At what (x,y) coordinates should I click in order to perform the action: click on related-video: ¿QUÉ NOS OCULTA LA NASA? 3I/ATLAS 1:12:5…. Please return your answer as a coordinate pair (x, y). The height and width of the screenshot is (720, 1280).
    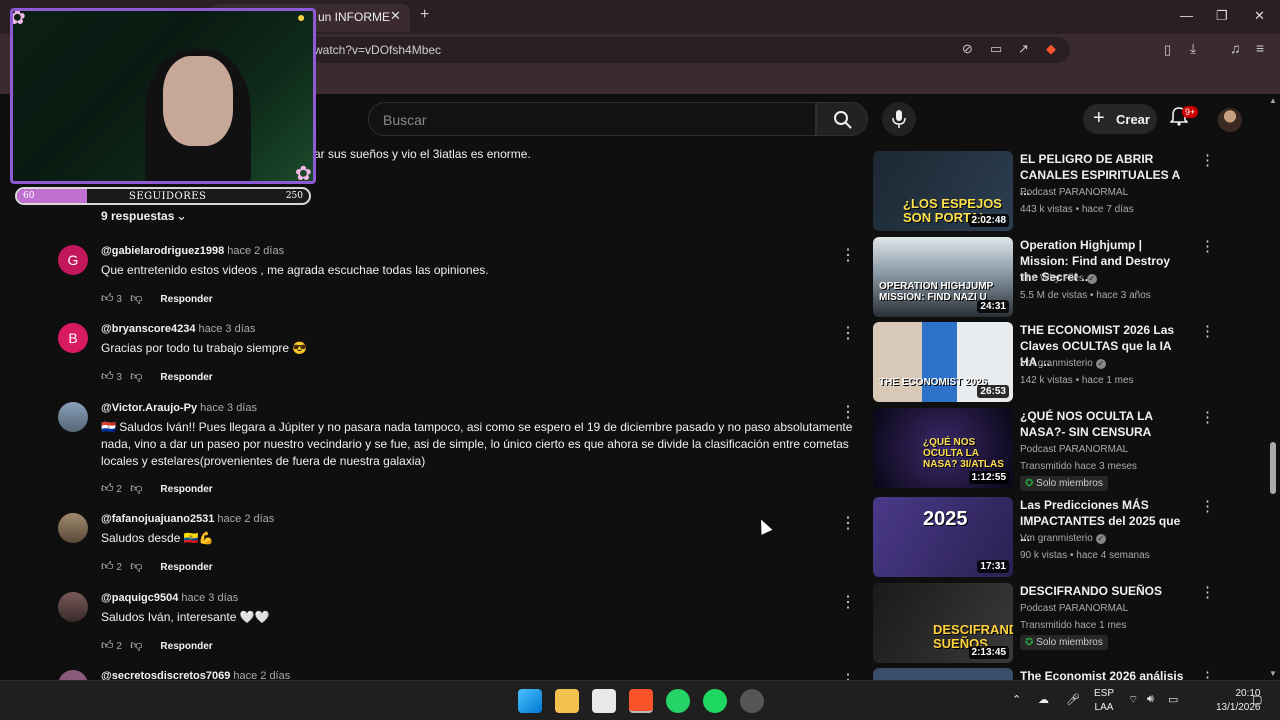
    Looking at the image, I should click on (1044, 449).